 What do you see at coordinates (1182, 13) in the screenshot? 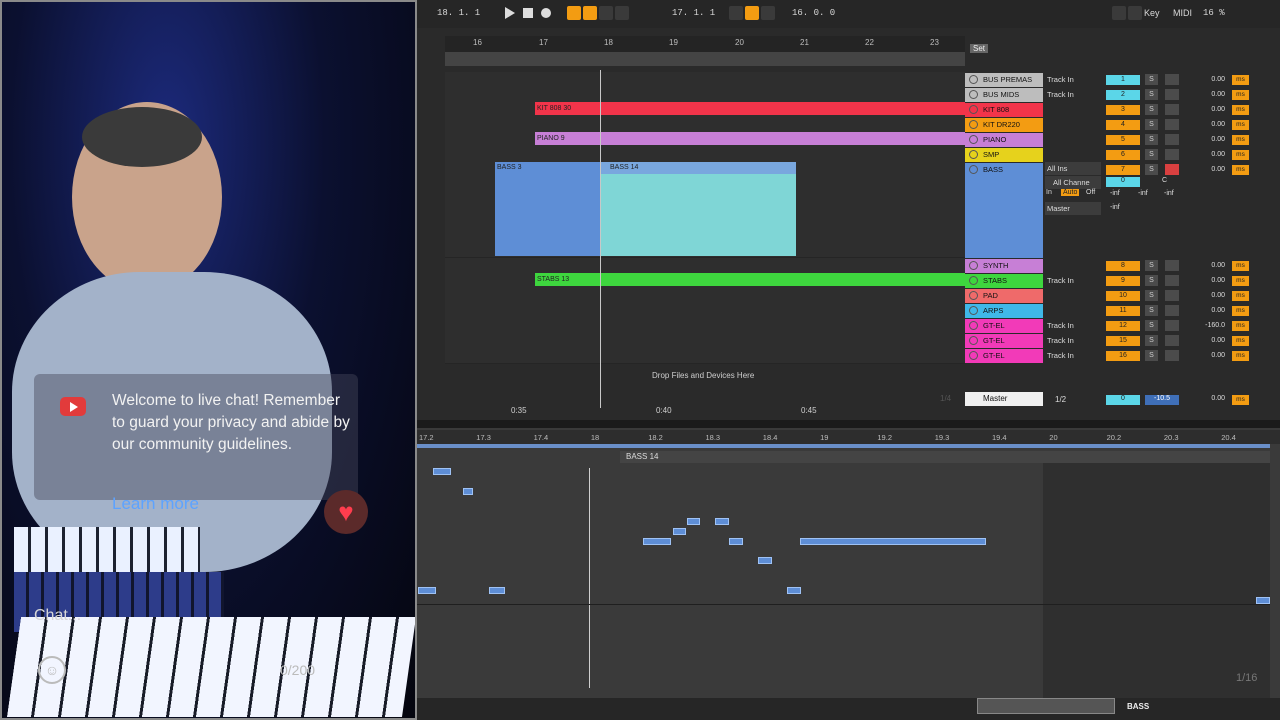
I see `midi-map-button: MIDI` at bounding box center [1182, 13].